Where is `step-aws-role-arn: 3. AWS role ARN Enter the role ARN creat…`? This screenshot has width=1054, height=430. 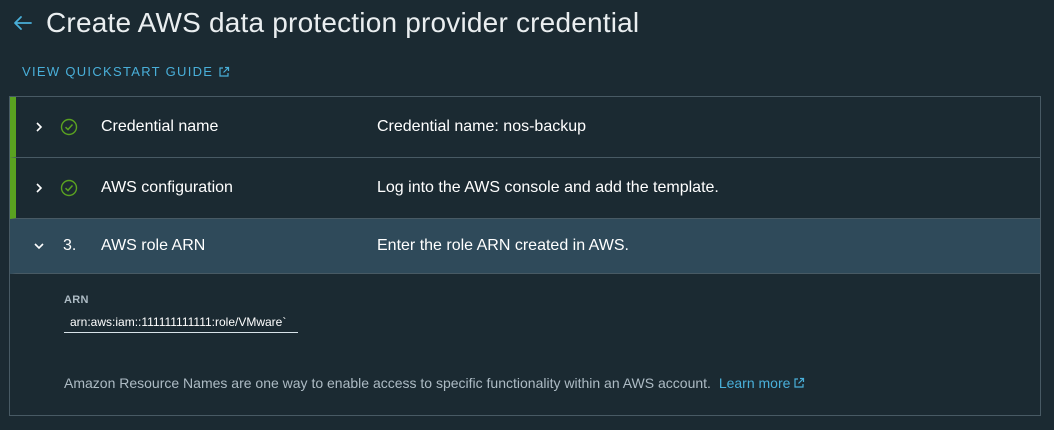
step-aws-role-arn: 3. AWS role ARN Enter the role ARN creat… is located at coordinates (525, 246).